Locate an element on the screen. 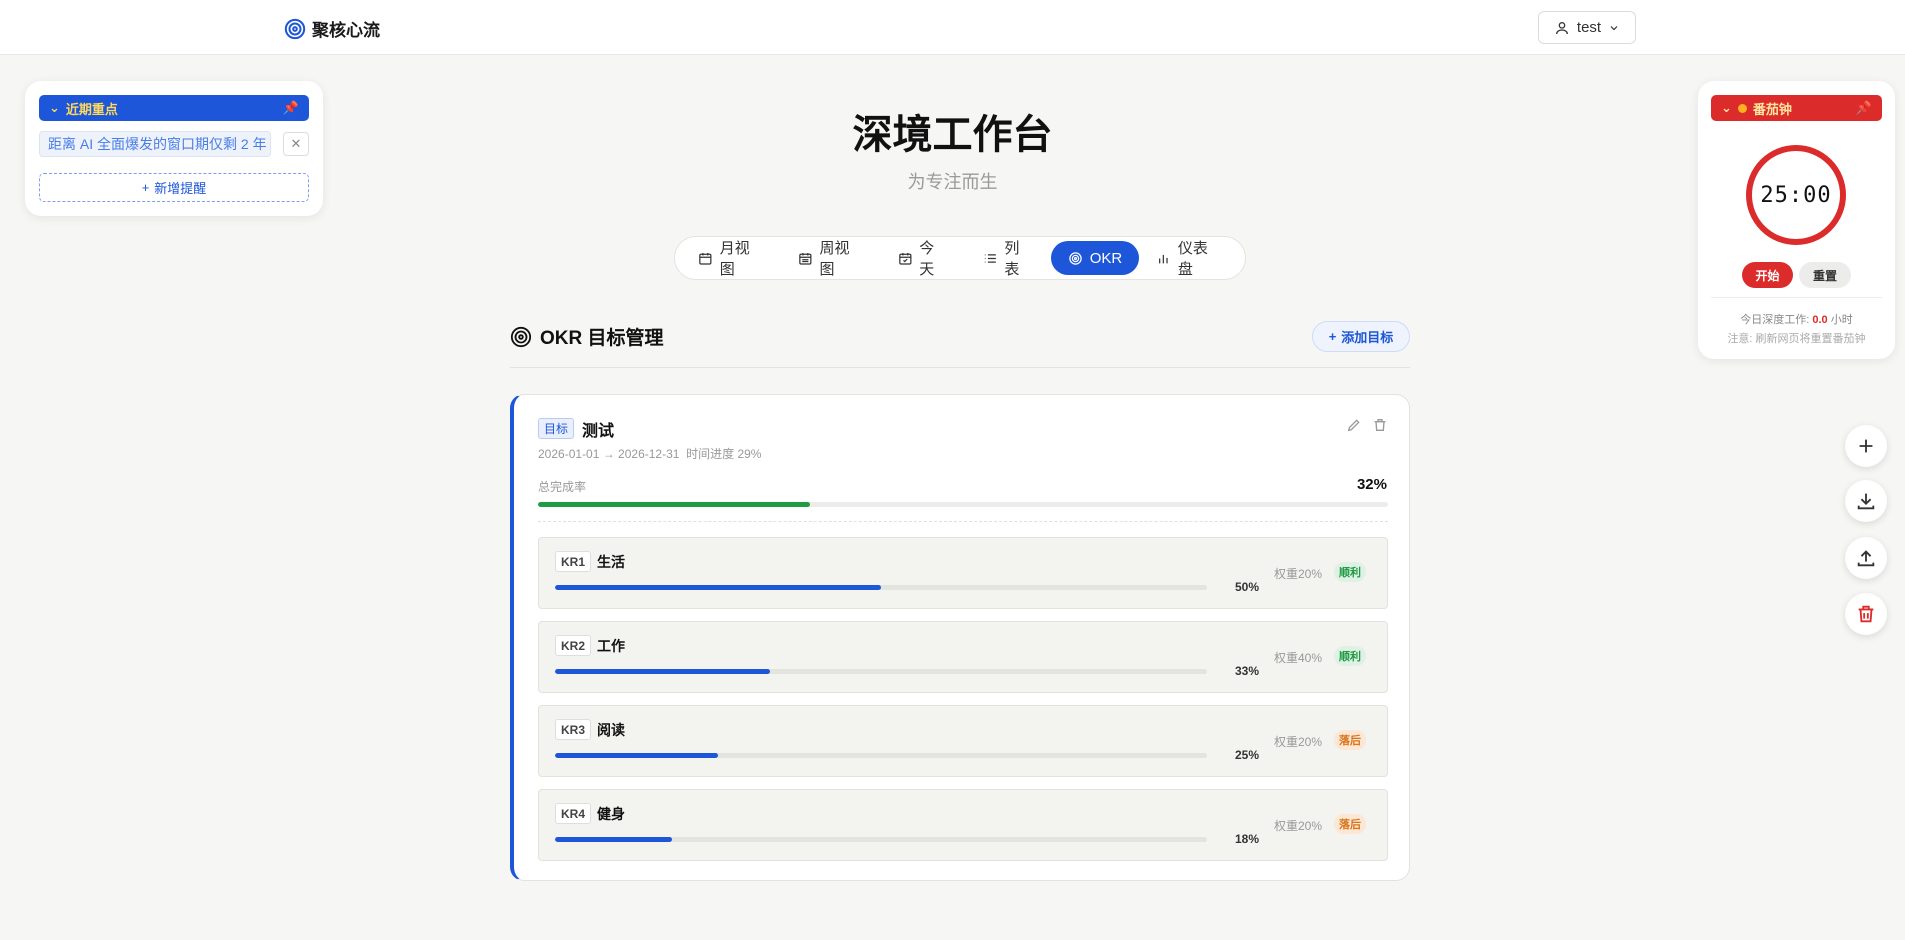 The height and width of the screenshot is (940, 1905). remove-reminder-button: ✕ is located at coordinates (296, 144).